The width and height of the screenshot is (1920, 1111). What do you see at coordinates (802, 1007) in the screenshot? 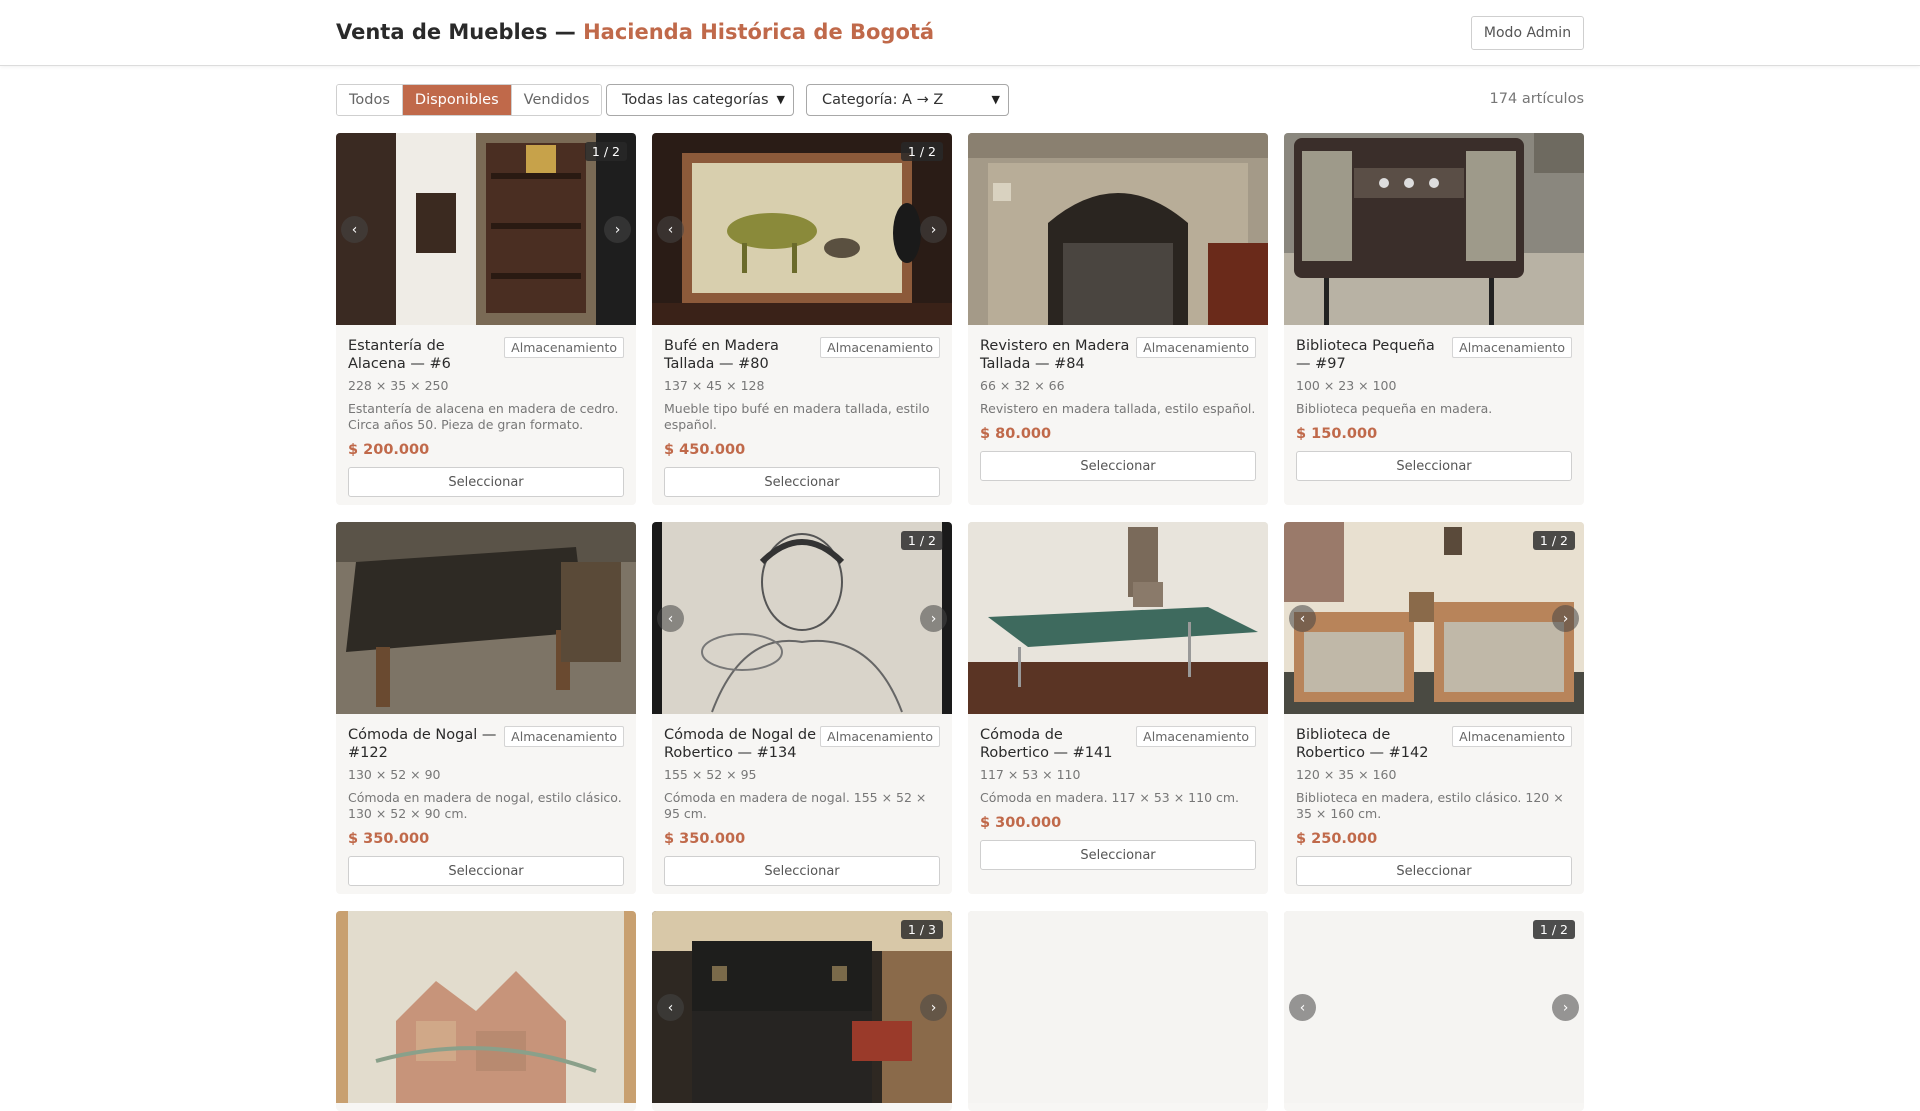
I see `product-photo: 1 / 3 ‹ ›` at bounding box center [802, 1007].